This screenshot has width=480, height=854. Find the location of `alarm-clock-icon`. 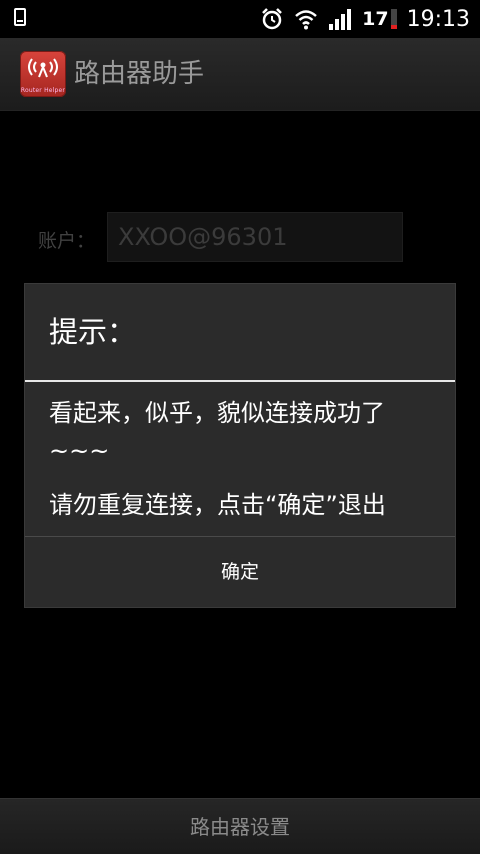

alarm-clock-icon is located at coordinates (272, 19).